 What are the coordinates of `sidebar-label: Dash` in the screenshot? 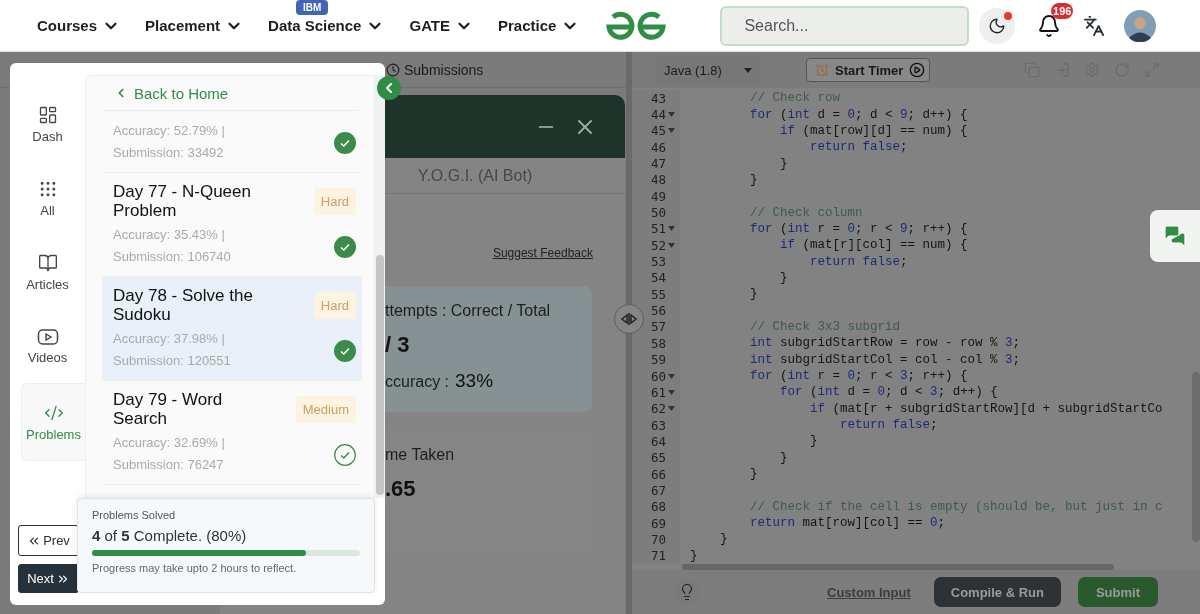 It's located at (47, 136).